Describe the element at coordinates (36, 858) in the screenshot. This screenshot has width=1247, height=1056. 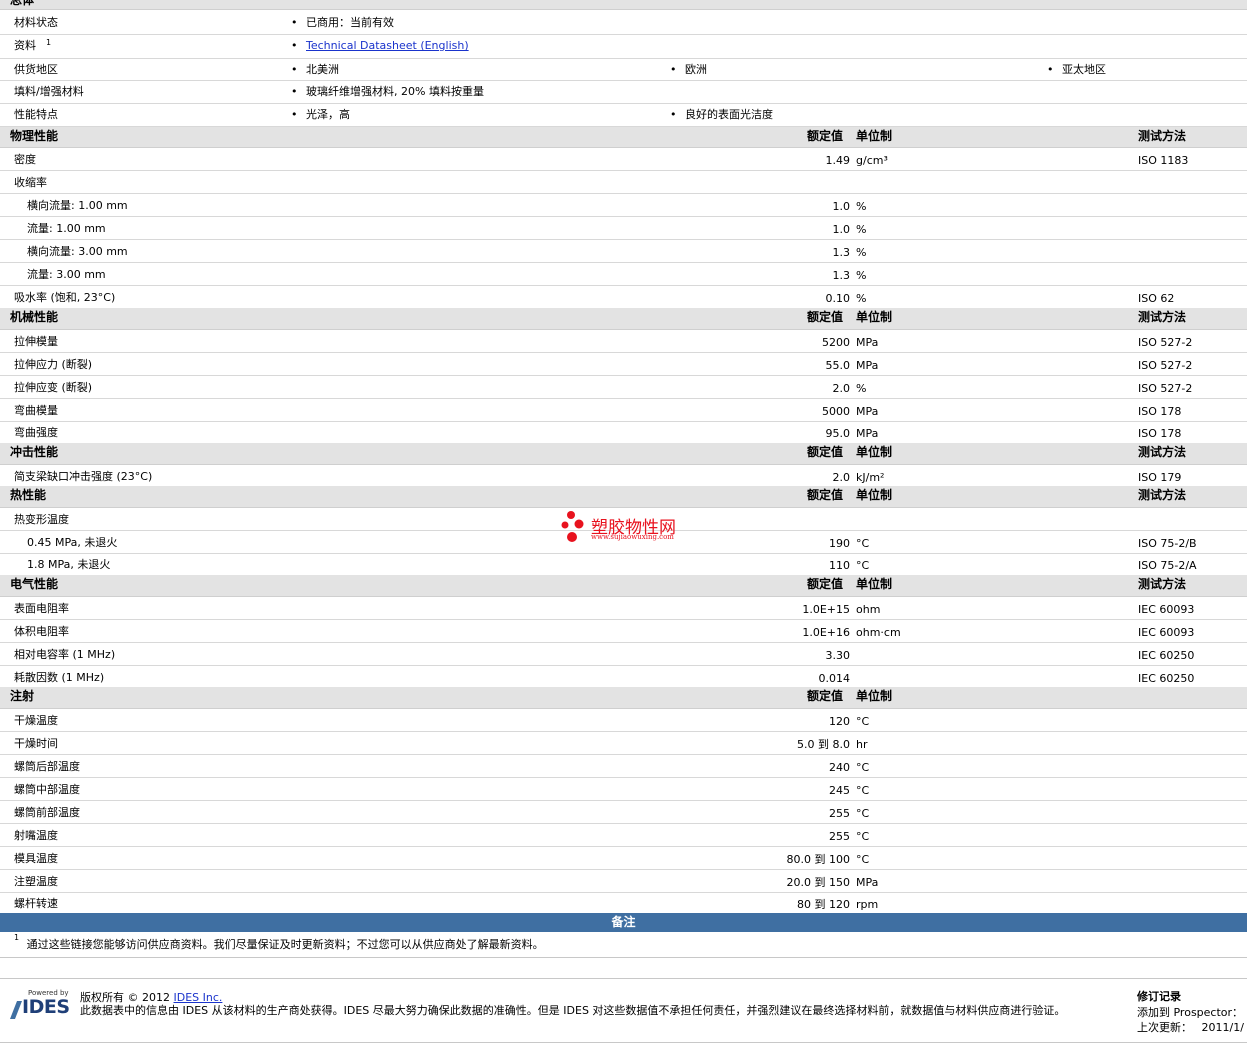
I see `property-label: 模具温度` at that location.